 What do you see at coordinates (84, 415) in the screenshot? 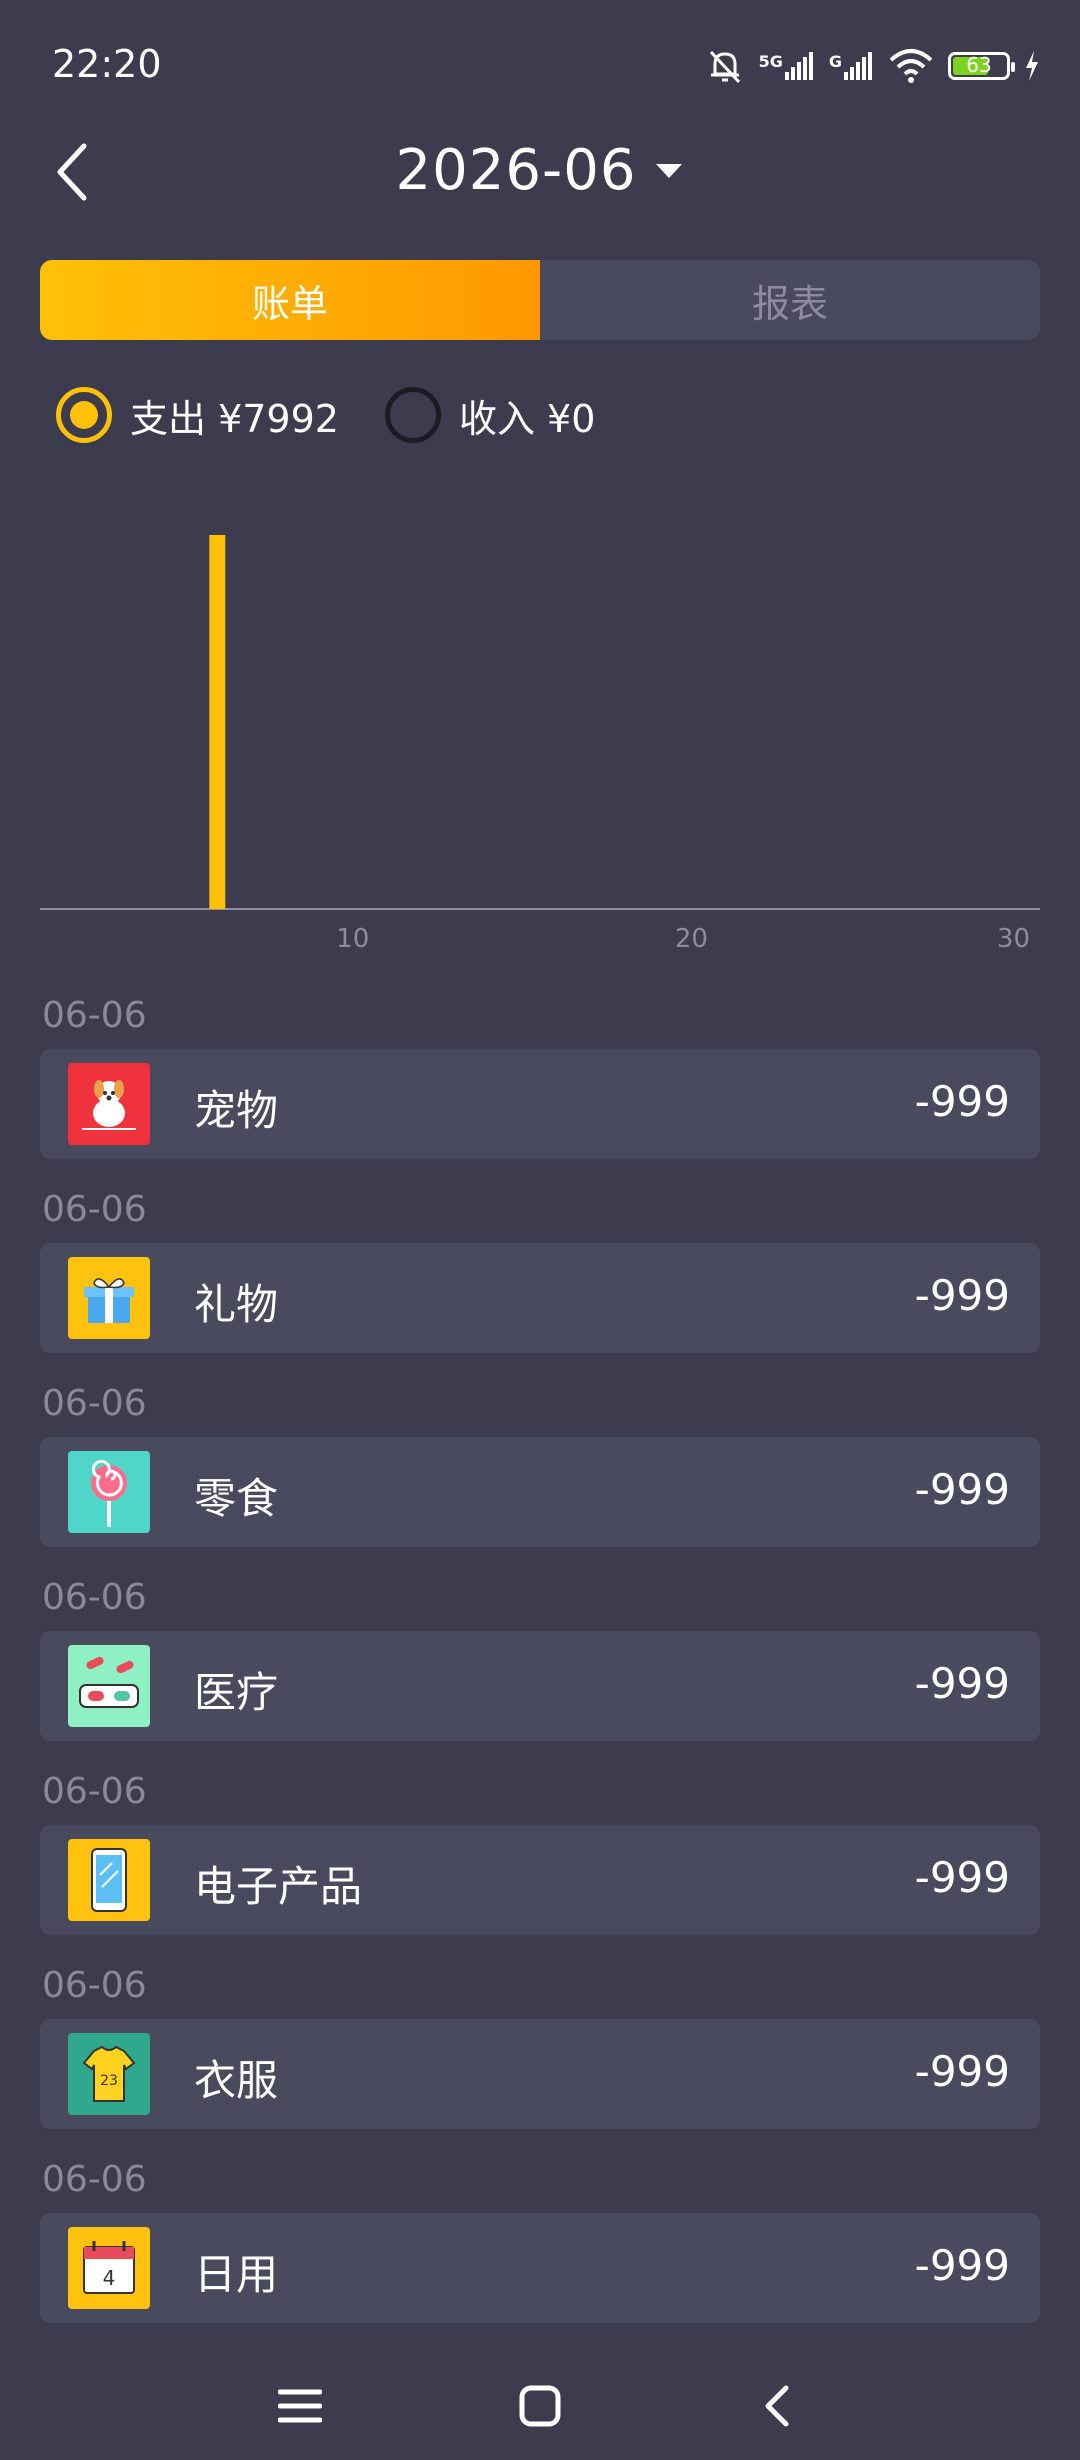
I see `expense-radio` at bounding box center [84, 415].